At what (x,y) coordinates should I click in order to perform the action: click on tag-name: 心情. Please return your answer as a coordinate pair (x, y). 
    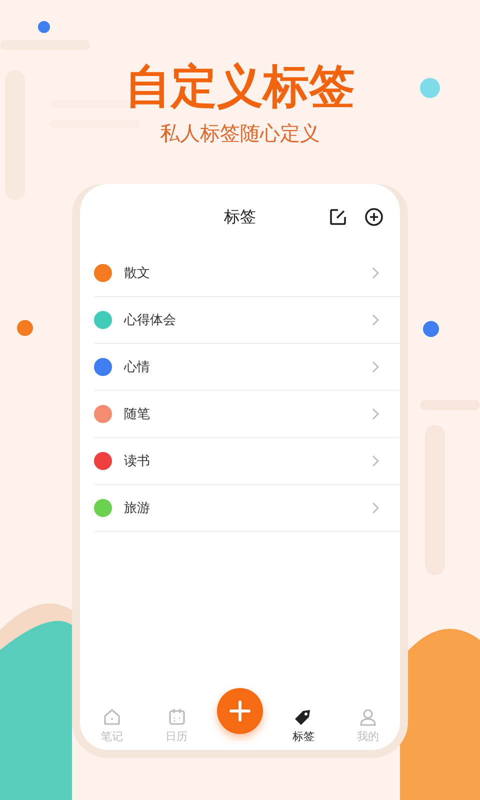
    Looking at the image, I should click on (137, 367).